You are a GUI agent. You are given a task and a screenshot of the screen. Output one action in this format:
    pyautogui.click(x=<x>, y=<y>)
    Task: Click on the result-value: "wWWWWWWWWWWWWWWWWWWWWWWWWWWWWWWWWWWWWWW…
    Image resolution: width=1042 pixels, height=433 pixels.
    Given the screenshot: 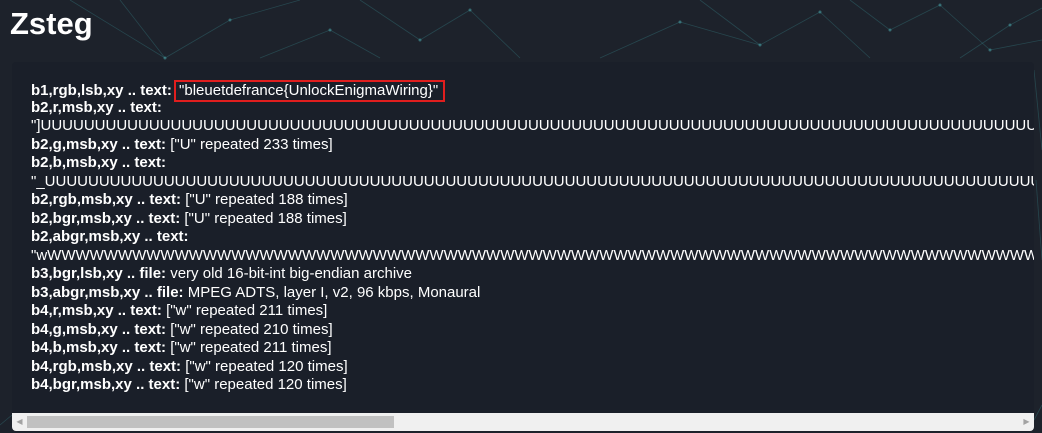 What is the action you would take?
    pyautogui.click(x=532, y=255)
    